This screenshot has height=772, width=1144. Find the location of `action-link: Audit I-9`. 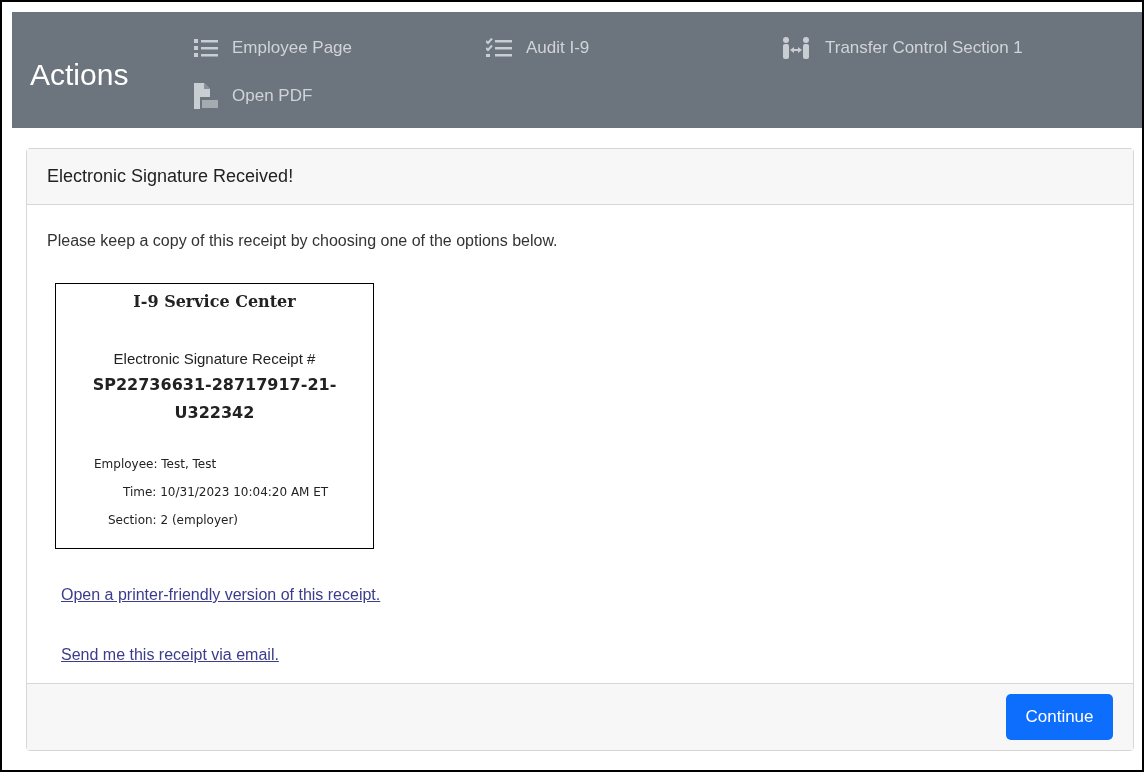

action-link: Audit I-9 is located at coordinates (633, 48).